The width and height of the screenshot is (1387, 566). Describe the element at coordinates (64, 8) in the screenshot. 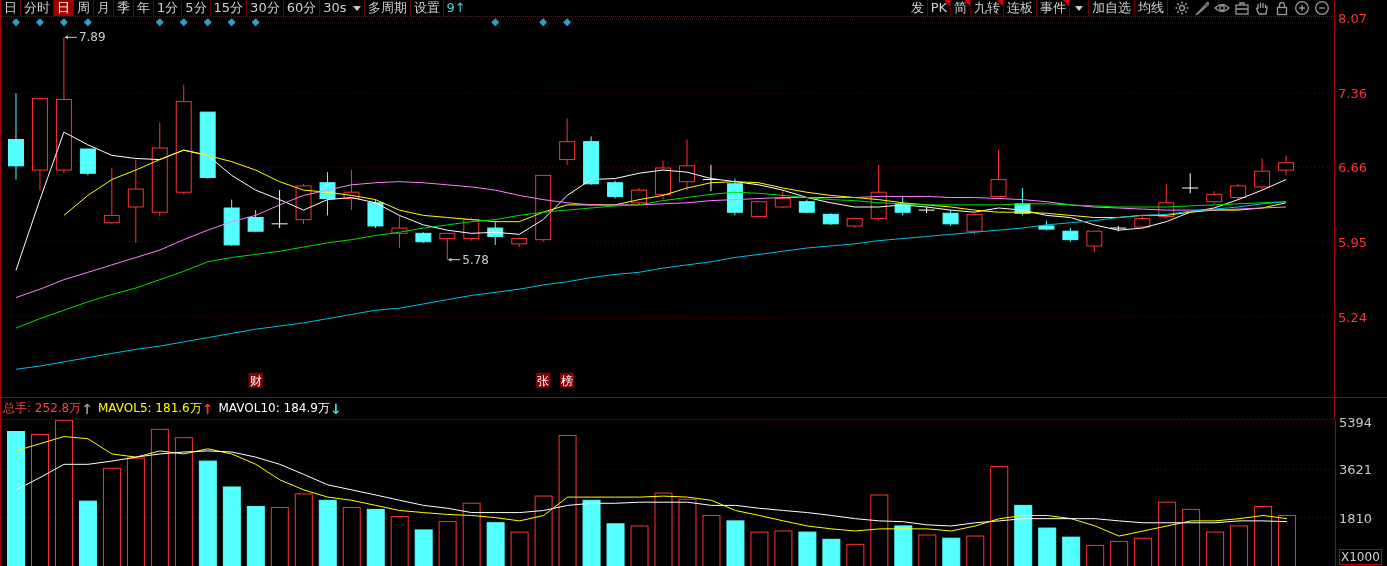

I see `period-tab: 日` at that location.